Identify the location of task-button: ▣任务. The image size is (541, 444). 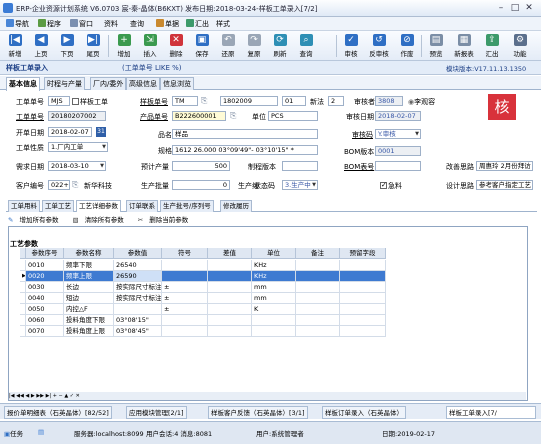
(13, 433).